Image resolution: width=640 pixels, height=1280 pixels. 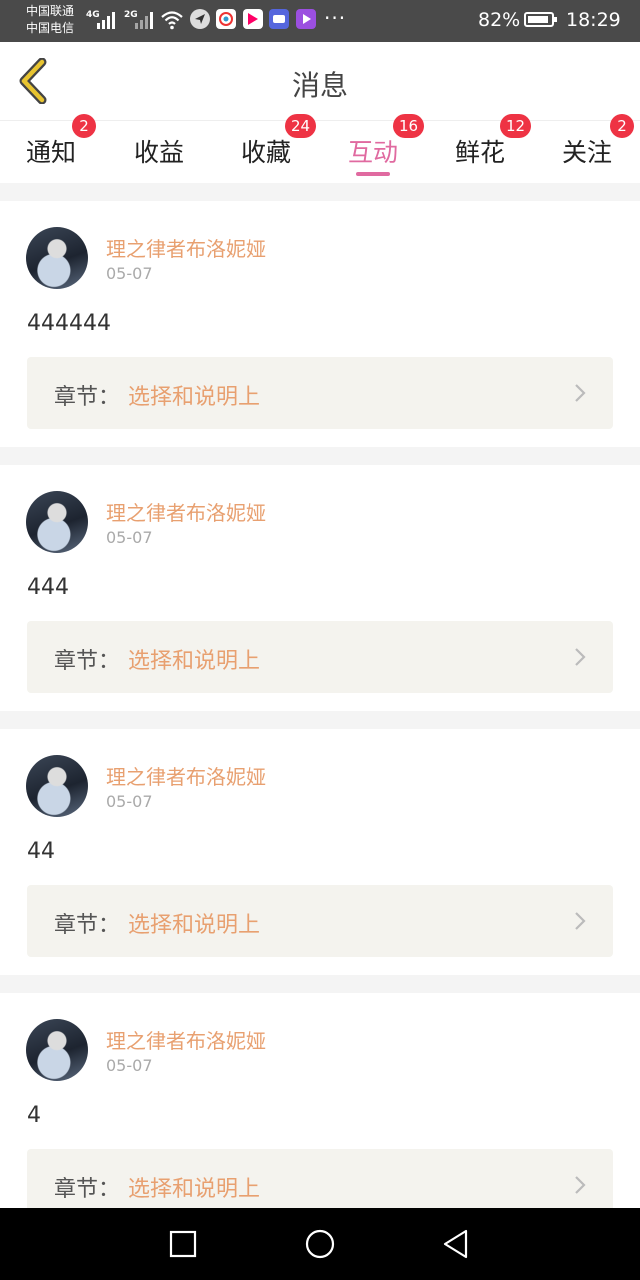 I want to click on message-content: 4, so click(x=34, y=1115).